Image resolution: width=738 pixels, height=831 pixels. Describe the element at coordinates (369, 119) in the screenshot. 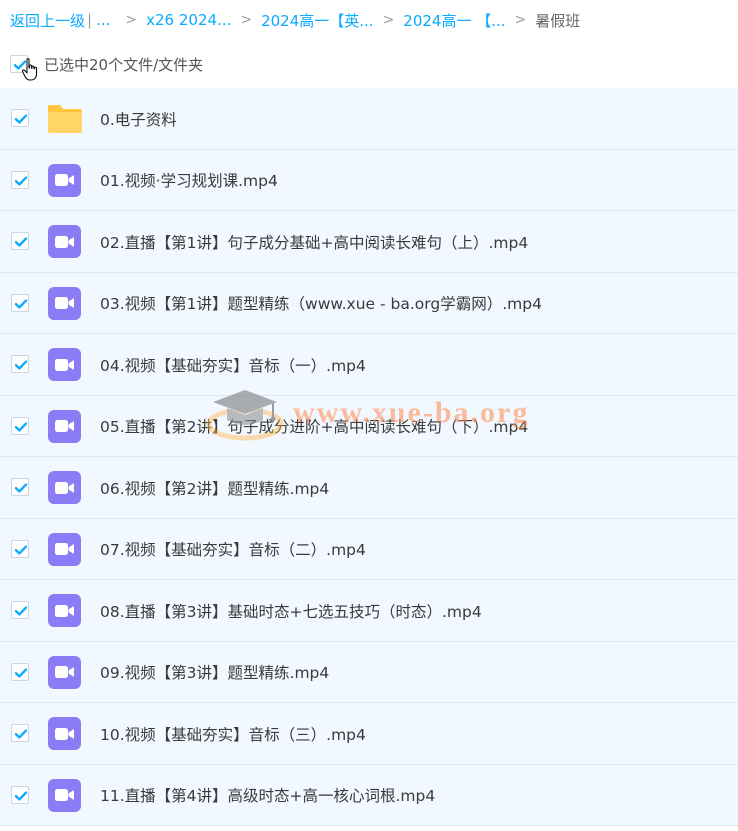

I see `file-row: 0.电子资料` at that location.